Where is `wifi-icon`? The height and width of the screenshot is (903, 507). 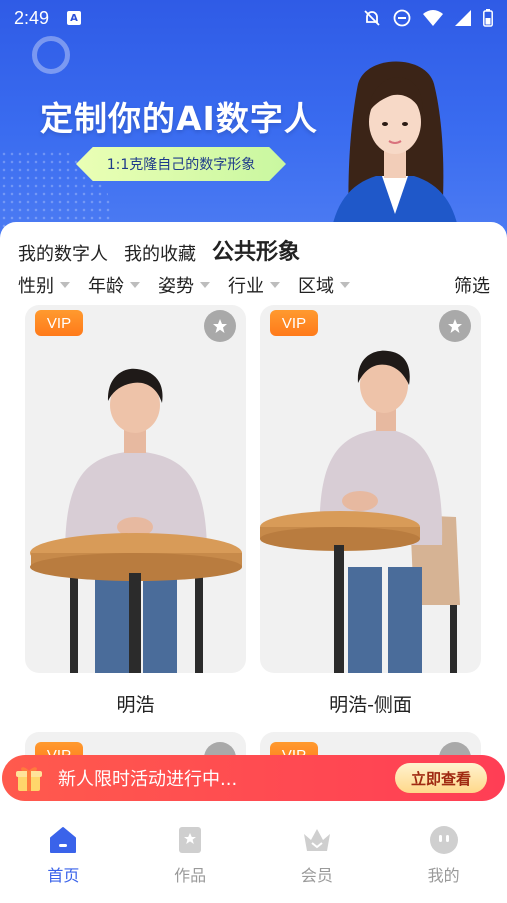
wifi-icon is located at coordinates (433, 18).